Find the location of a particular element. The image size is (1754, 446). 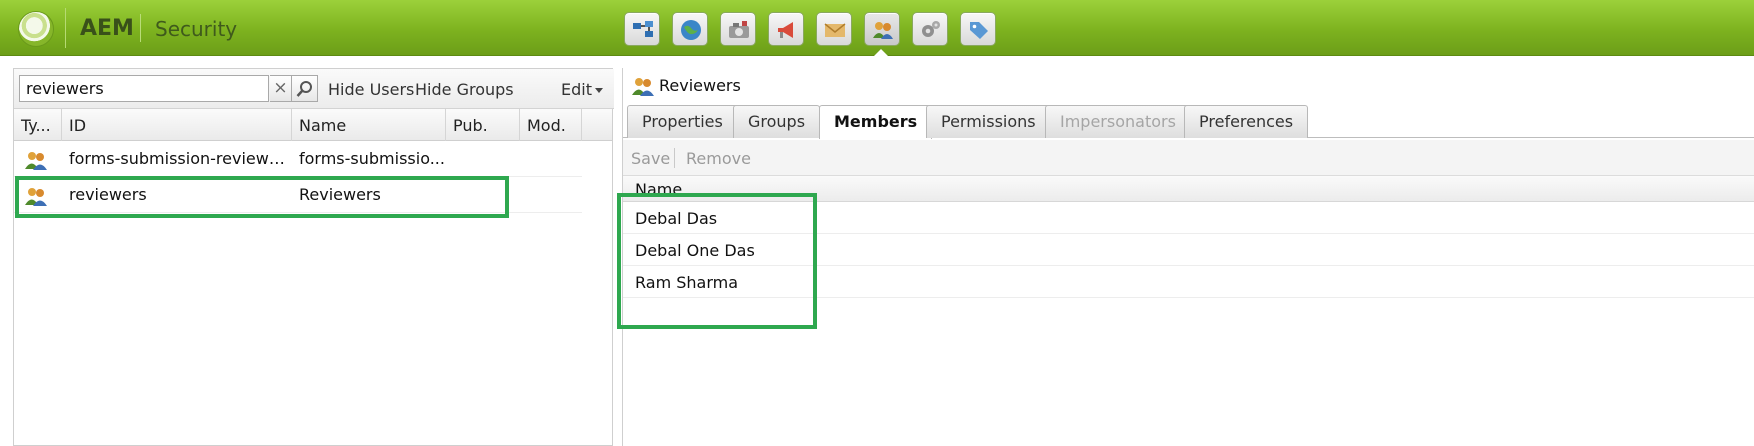

globe-icon is located at coordinates (690, 29).